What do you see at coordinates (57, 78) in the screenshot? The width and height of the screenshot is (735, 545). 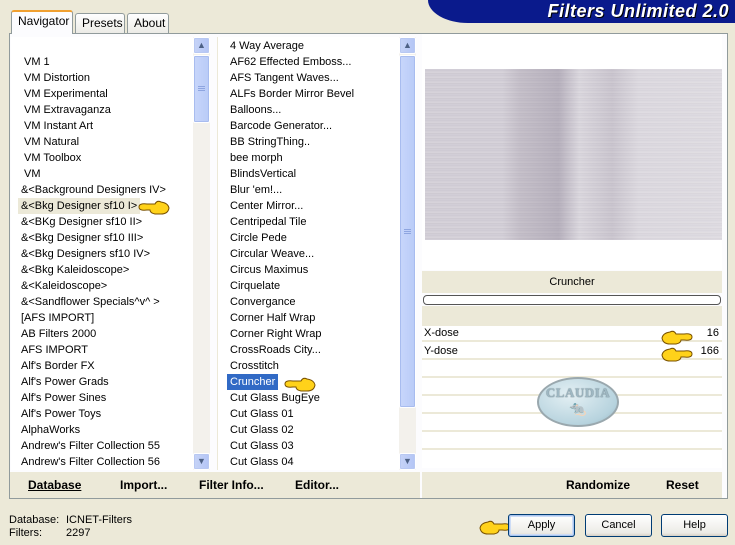 I see `list-item: VM Distortion` at bounding box center [57, 78].